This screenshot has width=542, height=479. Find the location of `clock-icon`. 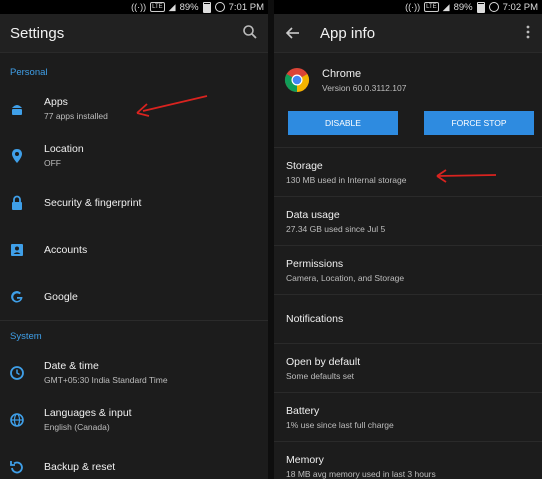

clock-icon is located at coordinates (17, 372).